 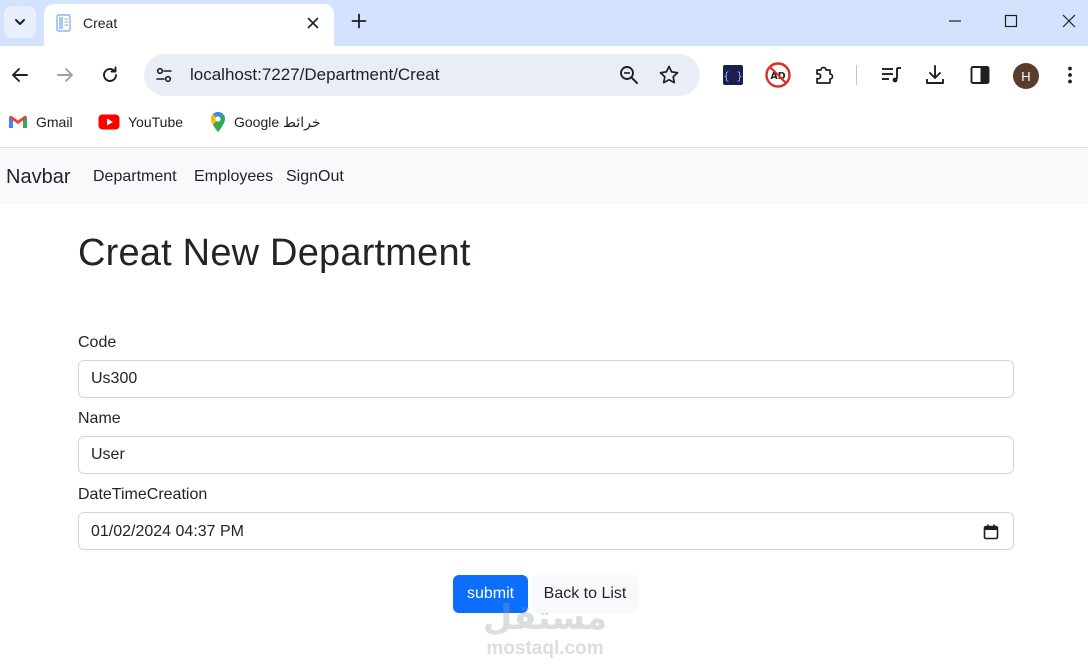 What do you see at coordinates (217, 122) in the screenshot?
I see `map-pin-icon` at bounding box center [217, 122].